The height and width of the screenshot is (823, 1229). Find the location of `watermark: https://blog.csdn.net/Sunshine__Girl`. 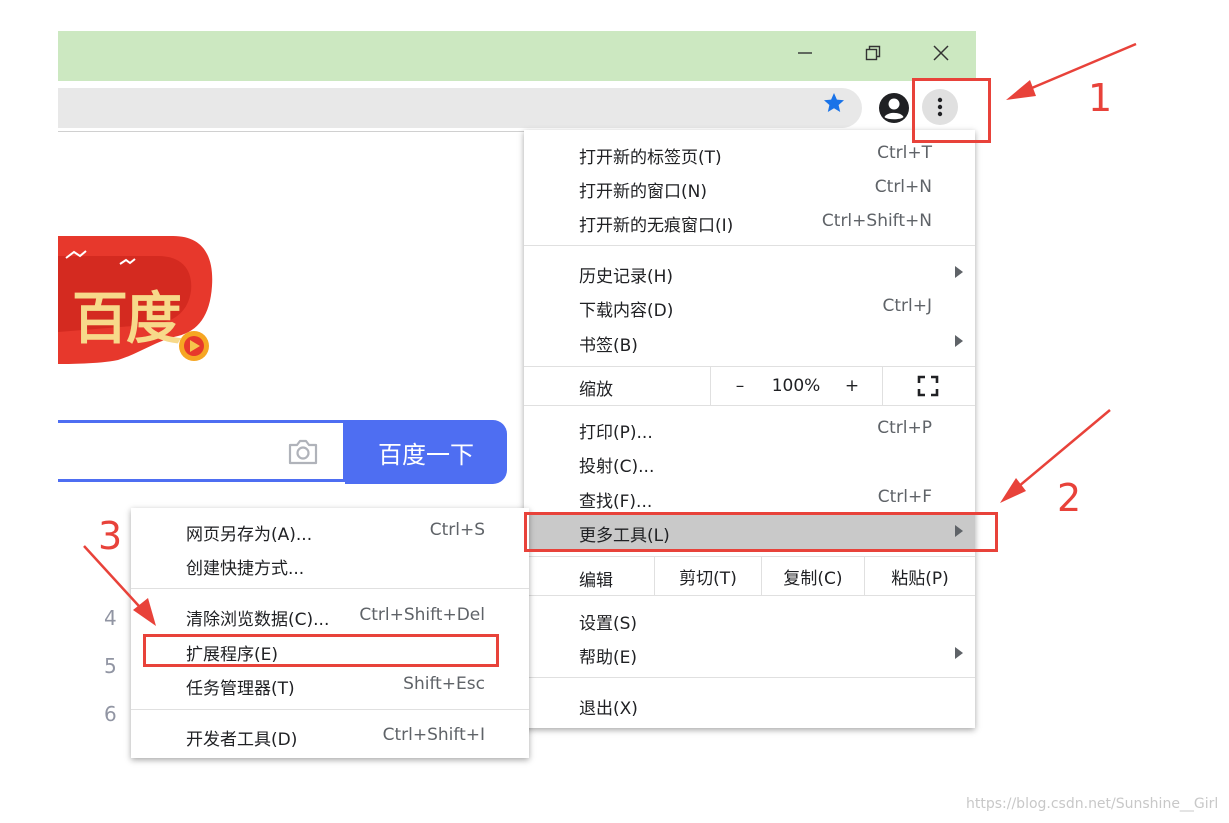

watermark: https://blog.csdn.net/Sunshine__Girl is located at coordinates (1092, 804).